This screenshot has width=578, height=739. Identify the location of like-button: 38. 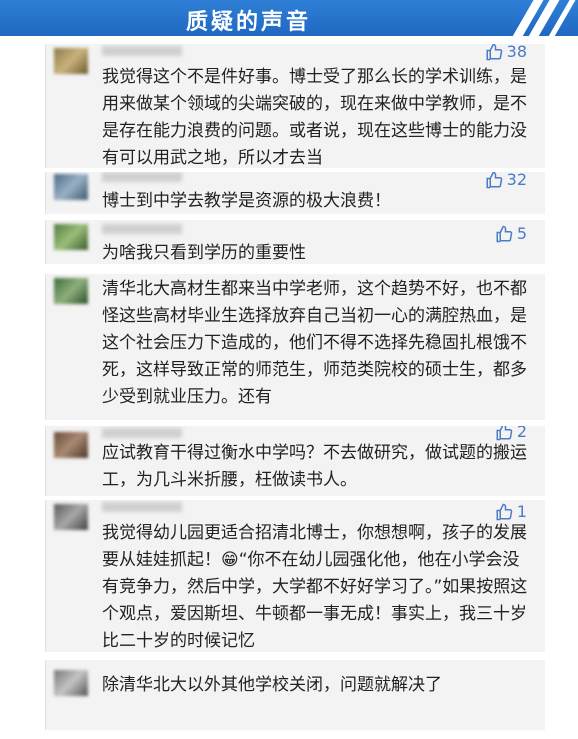
(506, 52).